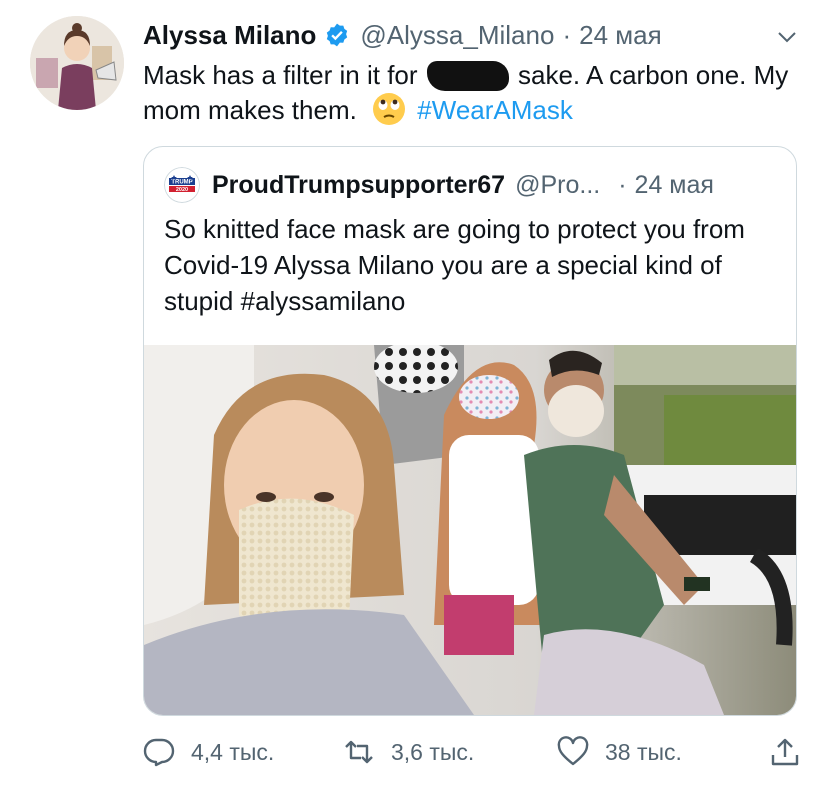  I want to click on avatar-illustration, so click(77, 63).